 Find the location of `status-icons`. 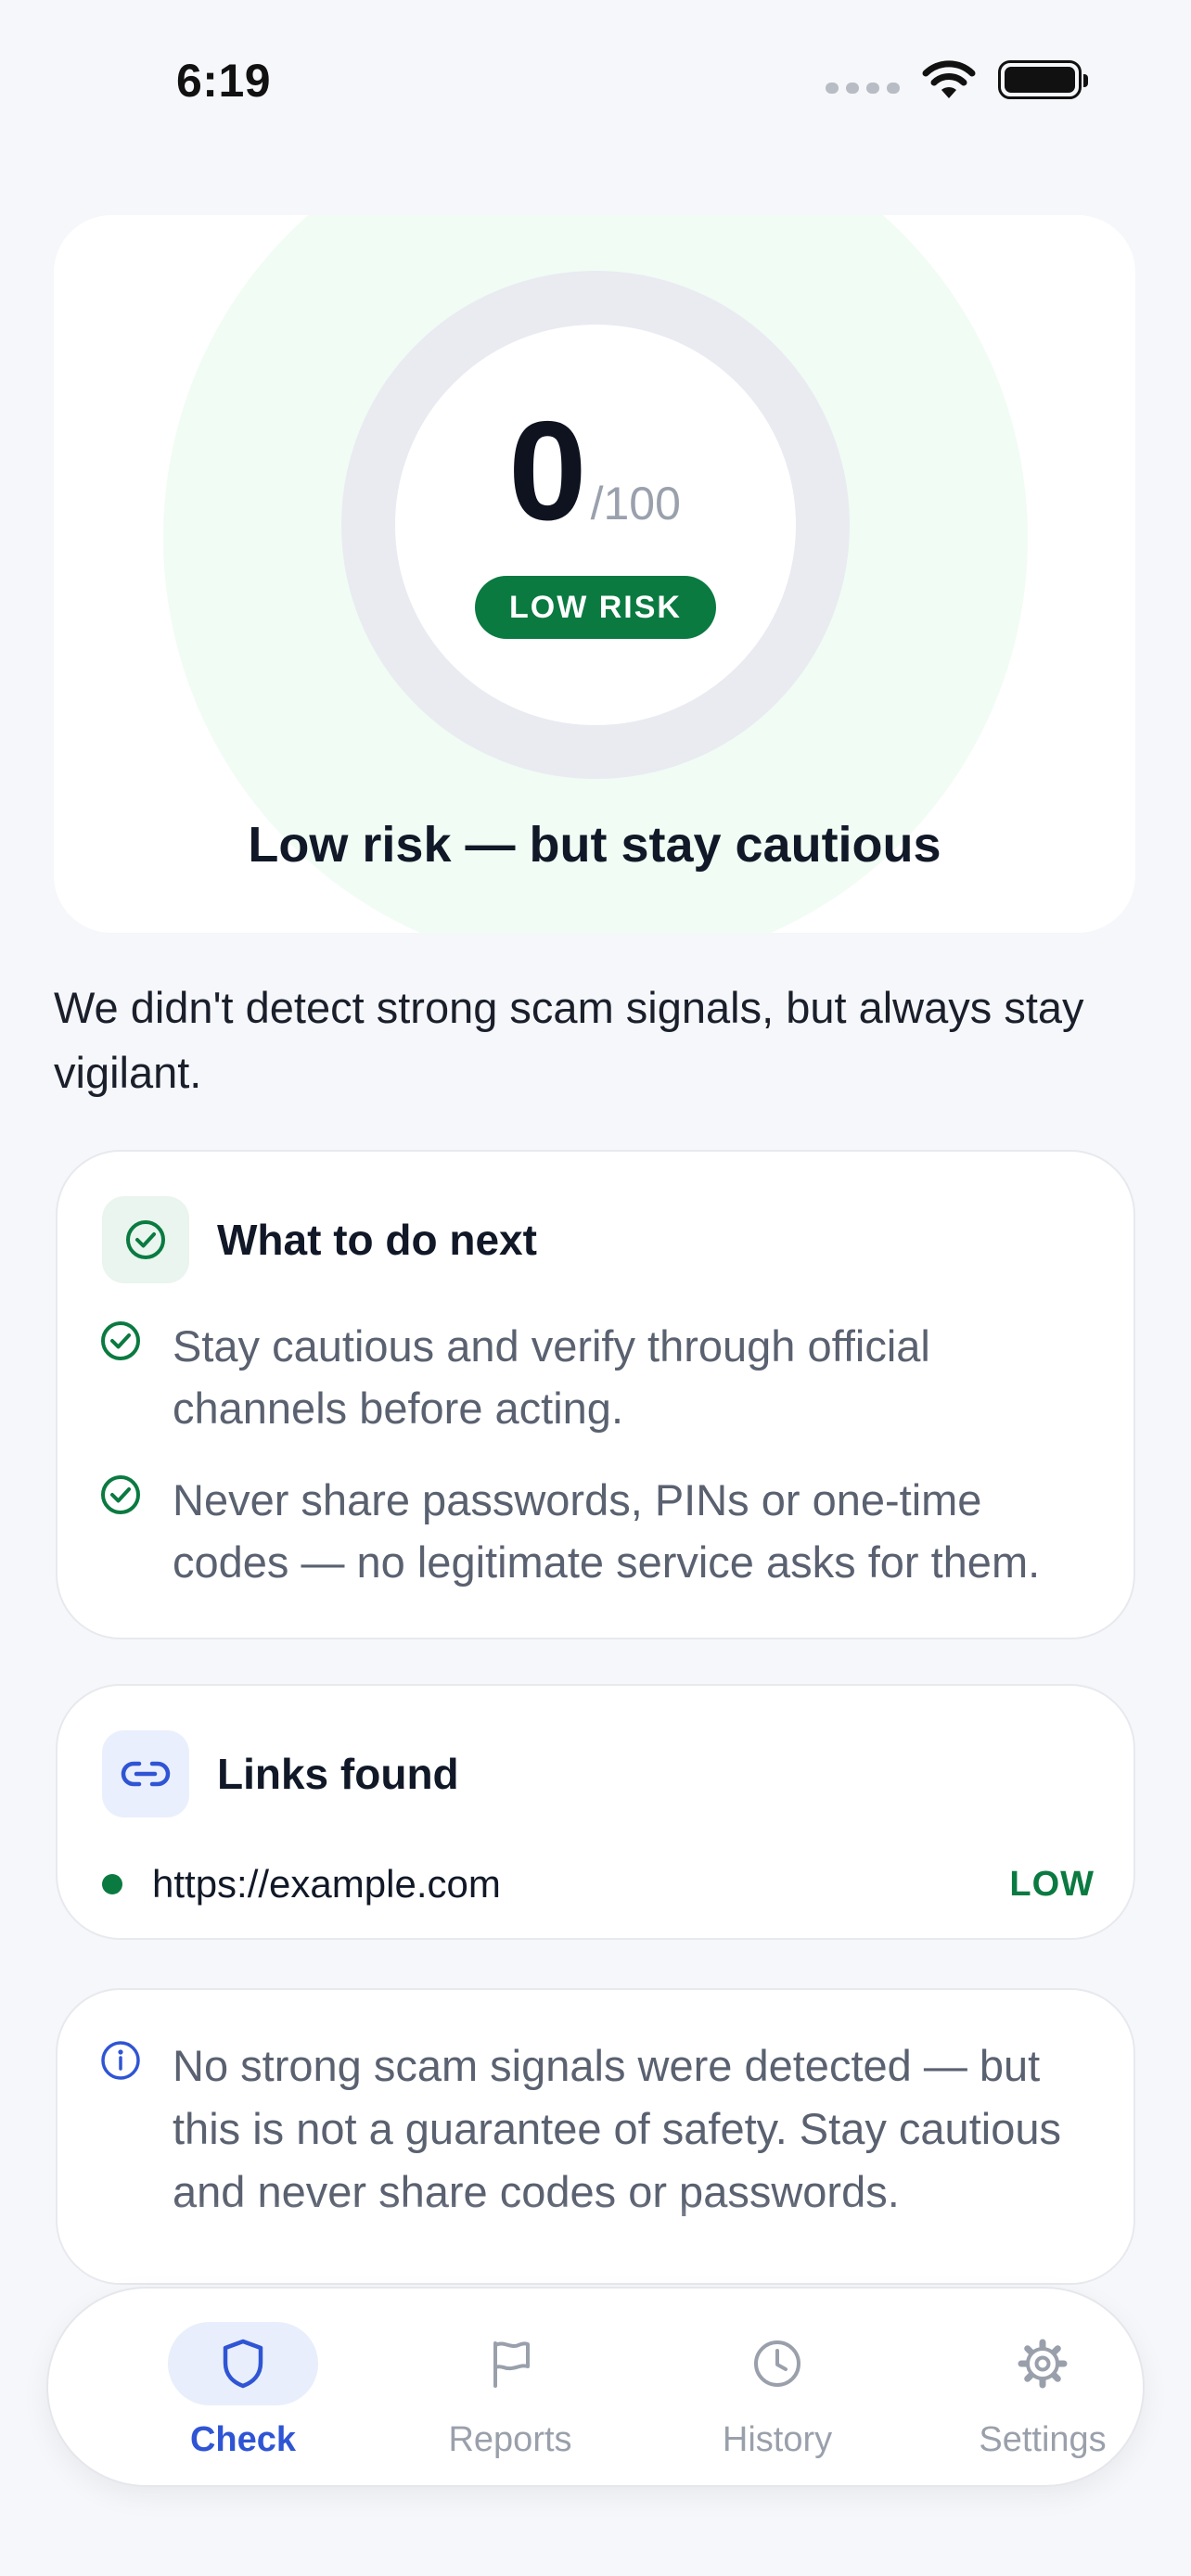

status-icons is located at coordinates (957, 79).